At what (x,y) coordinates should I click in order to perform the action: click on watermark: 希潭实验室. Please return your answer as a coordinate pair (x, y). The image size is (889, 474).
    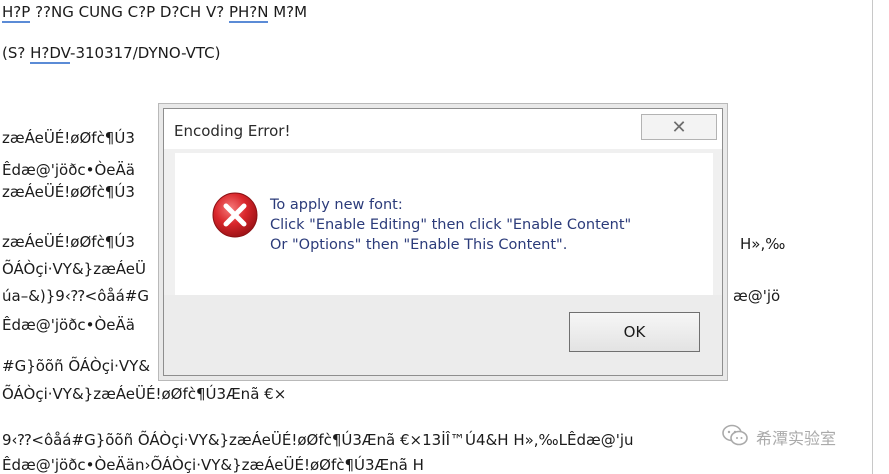
    Looking at the image, I should click on (779, 437).